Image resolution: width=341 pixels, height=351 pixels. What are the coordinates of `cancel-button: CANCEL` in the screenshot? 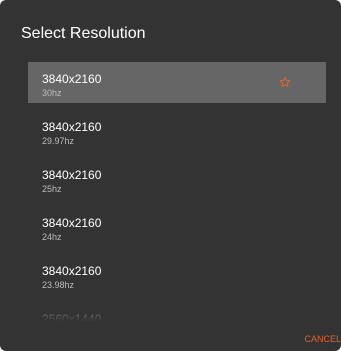 It's located at (322, 339).